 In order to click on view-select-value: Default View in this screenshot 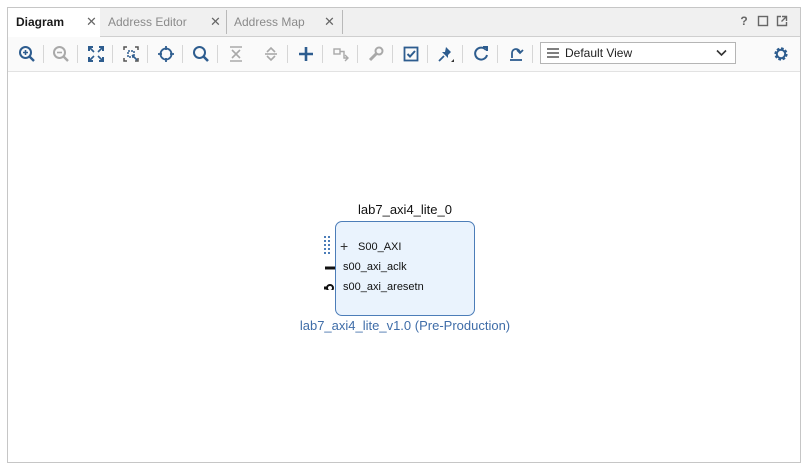, I will do `click(599, 53)`.